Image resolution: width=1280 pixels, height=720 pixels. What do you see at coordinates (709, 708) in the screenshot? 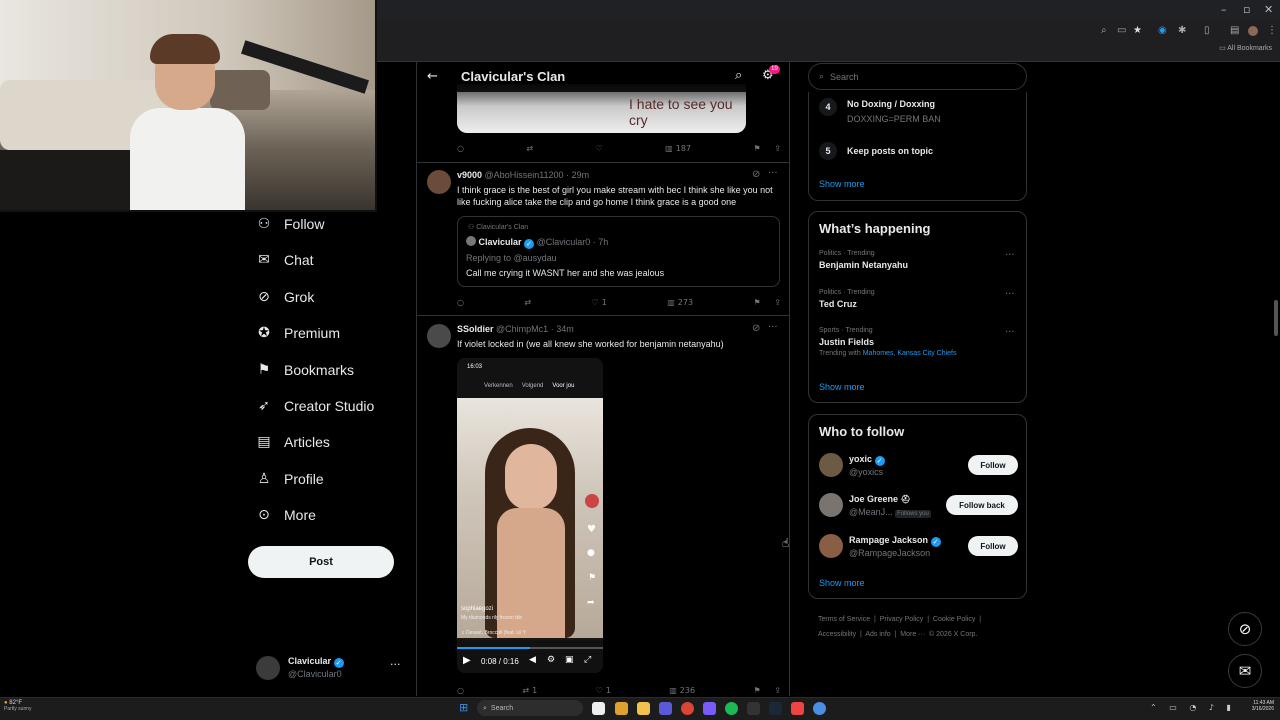
I see `discord-icon` at bounding box center [709, 708].